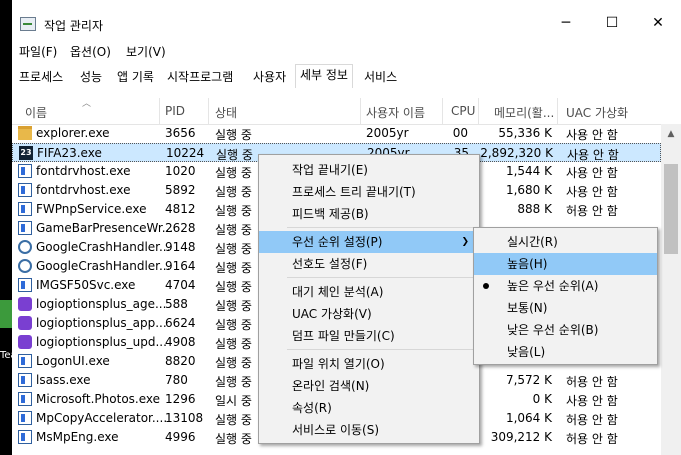 The width and height of the screenshot is (681, 455). Describe the element at coordinates (86, 285) in the screenshot. I see `cell-name: IMGSF50Svc.exe` at that location.